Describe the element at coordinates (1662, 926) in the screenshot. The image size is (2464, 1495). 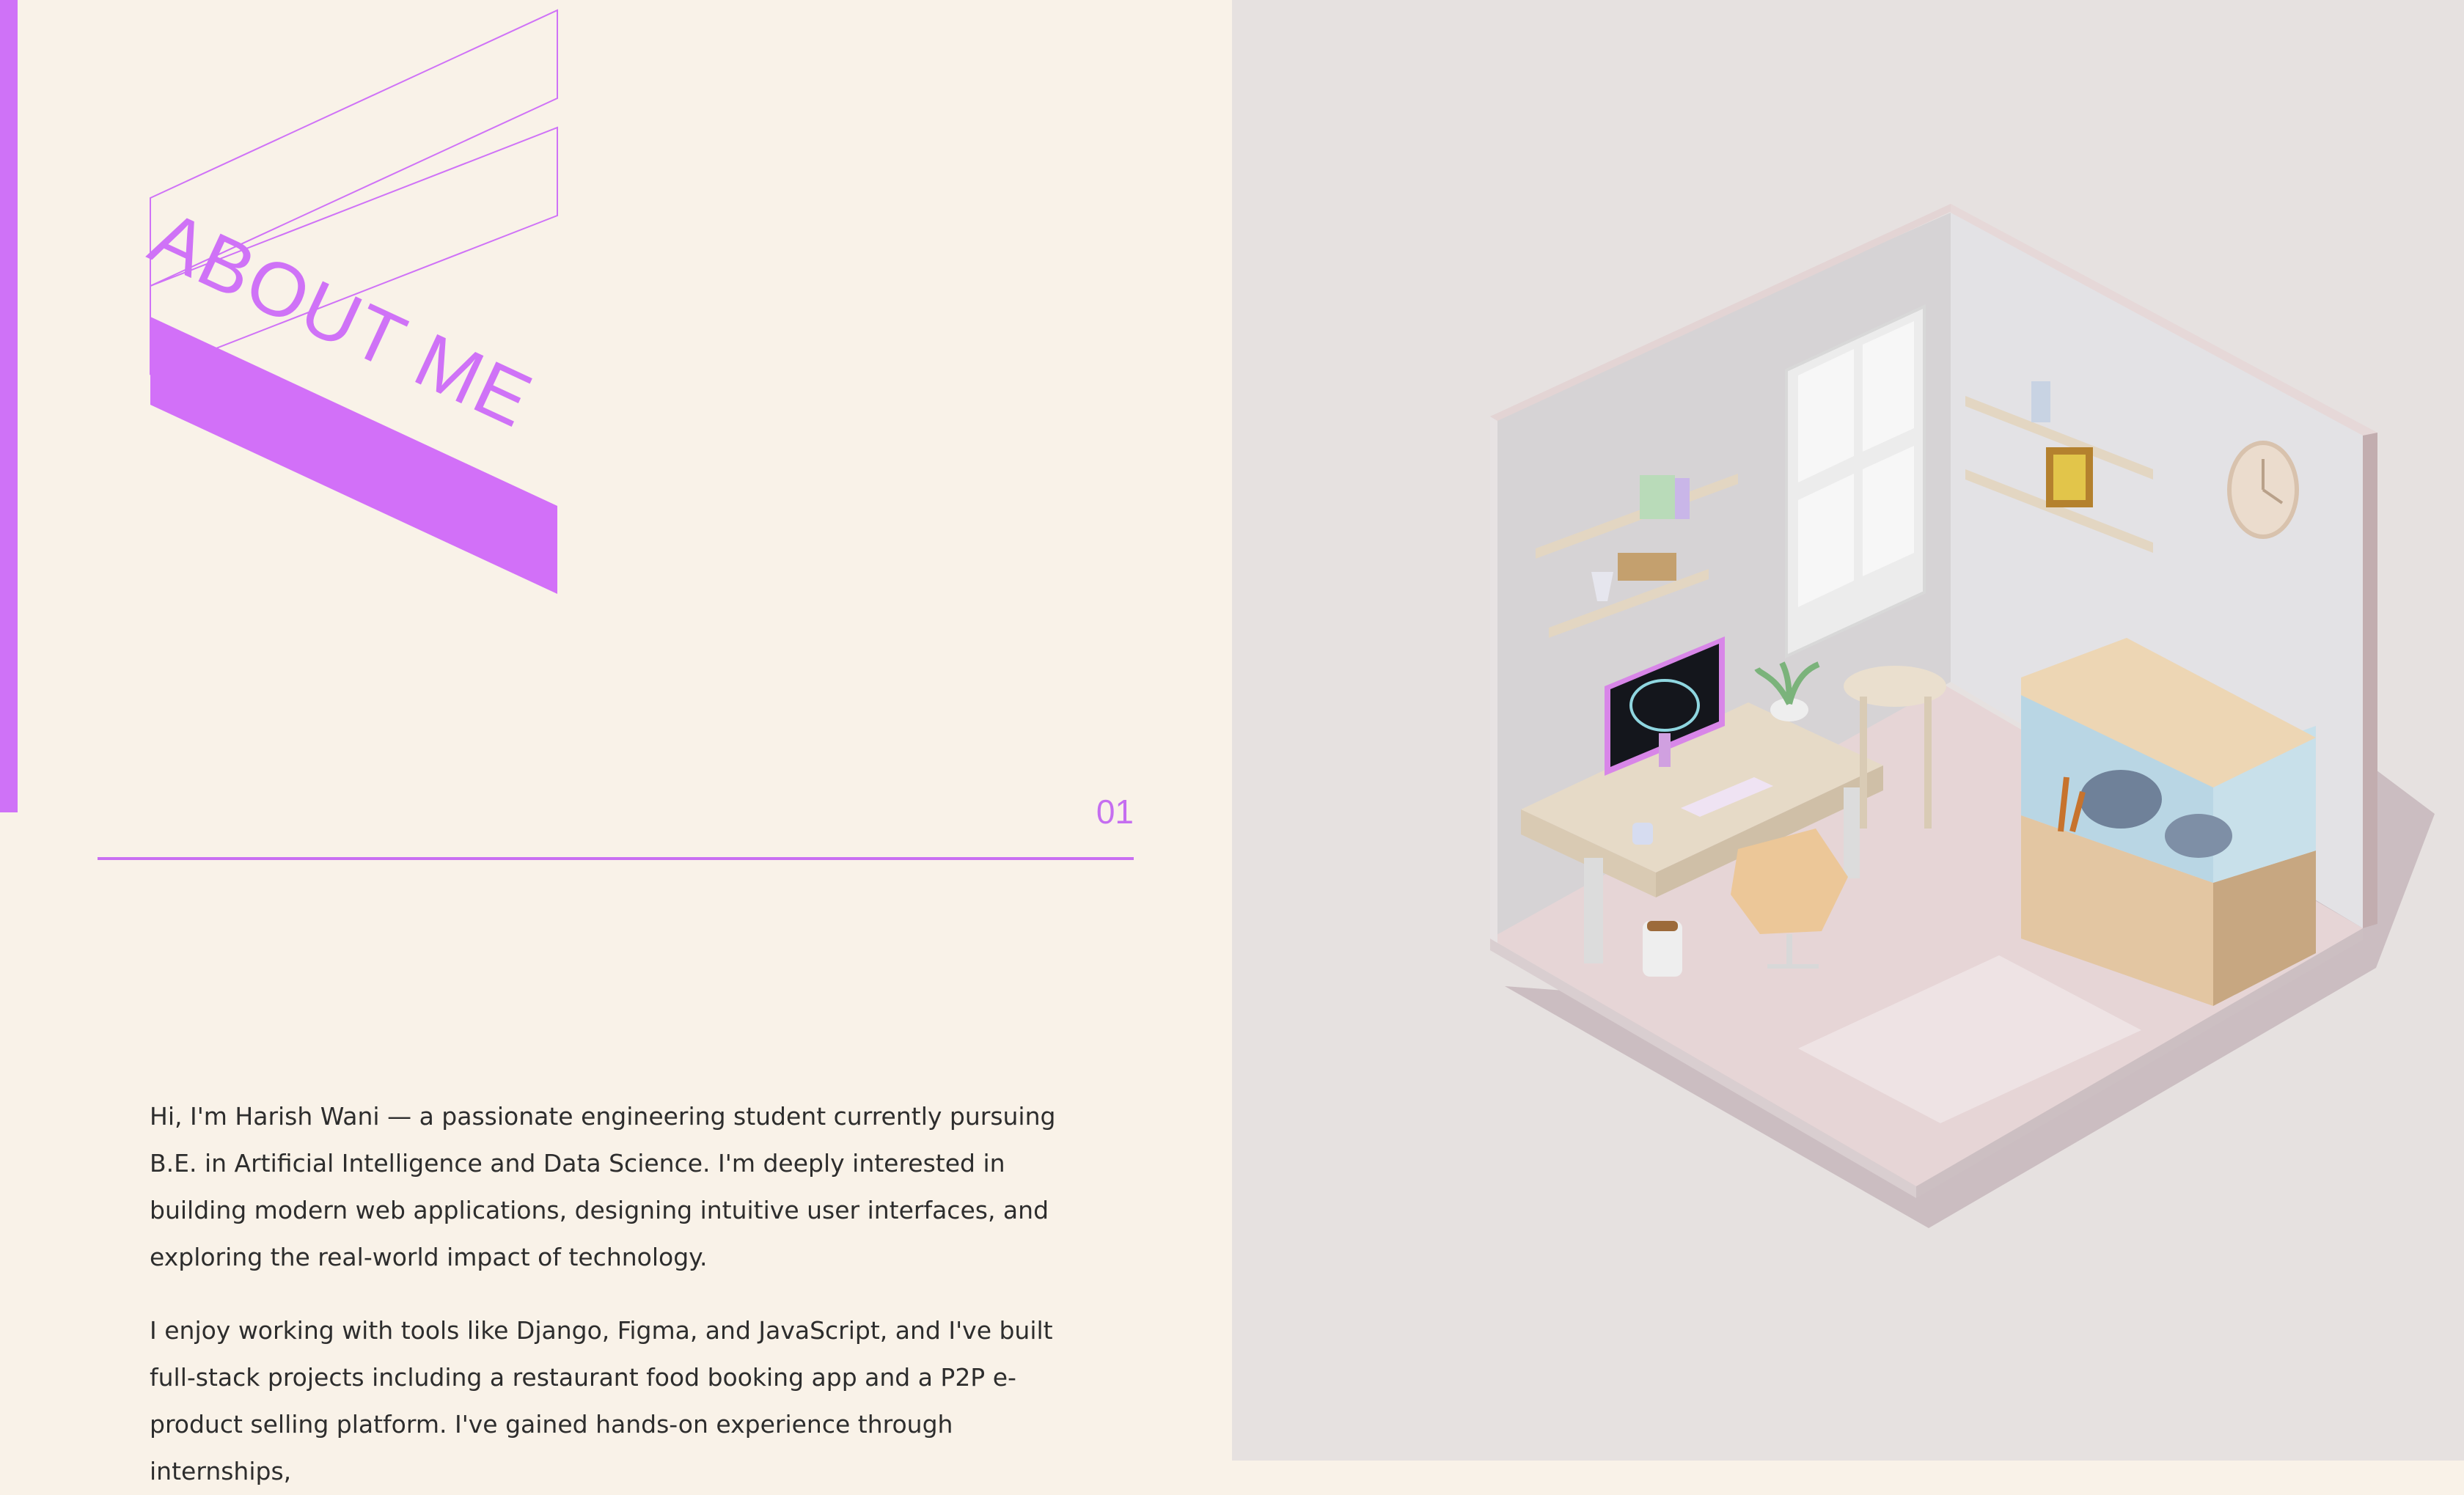
I see `air-purifier-top` at that location.